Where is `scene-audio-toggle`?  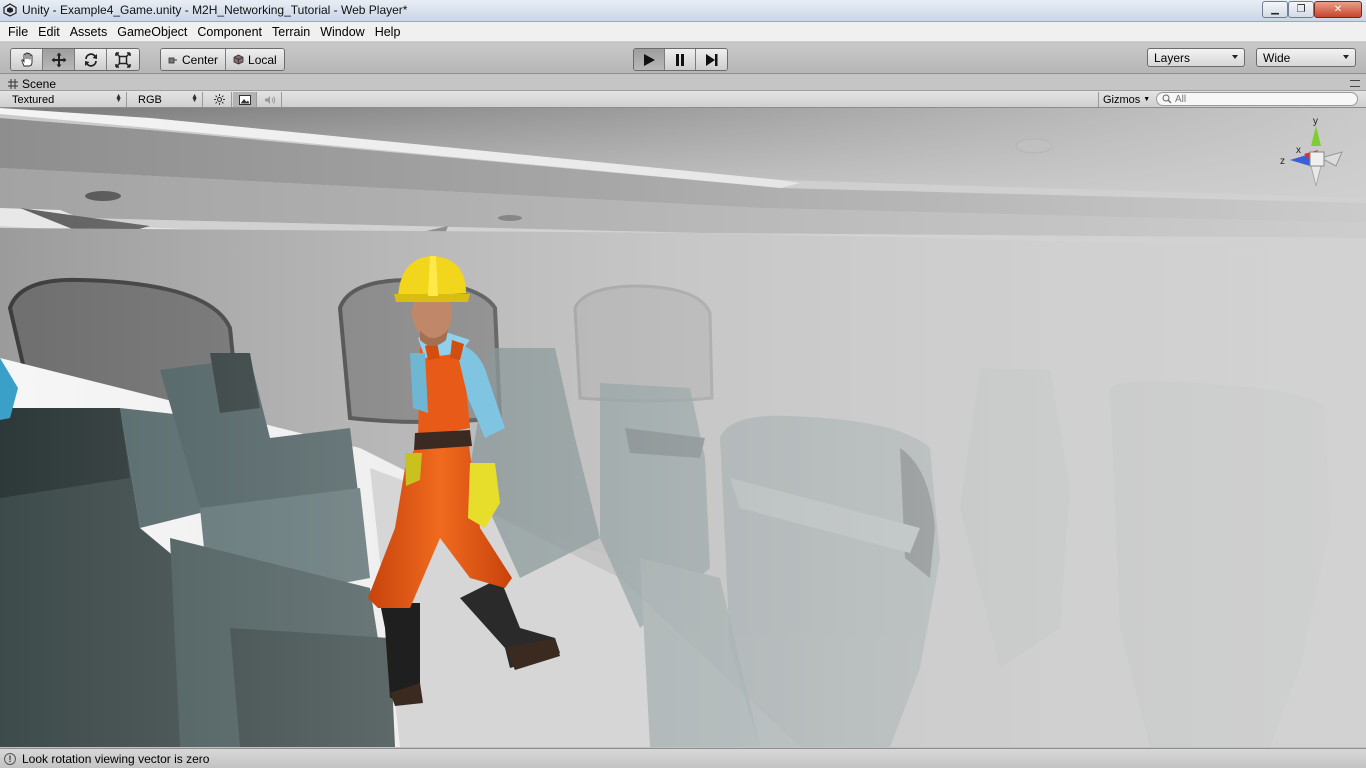 scene-audio-toggle is located at coordinates (270, 99).